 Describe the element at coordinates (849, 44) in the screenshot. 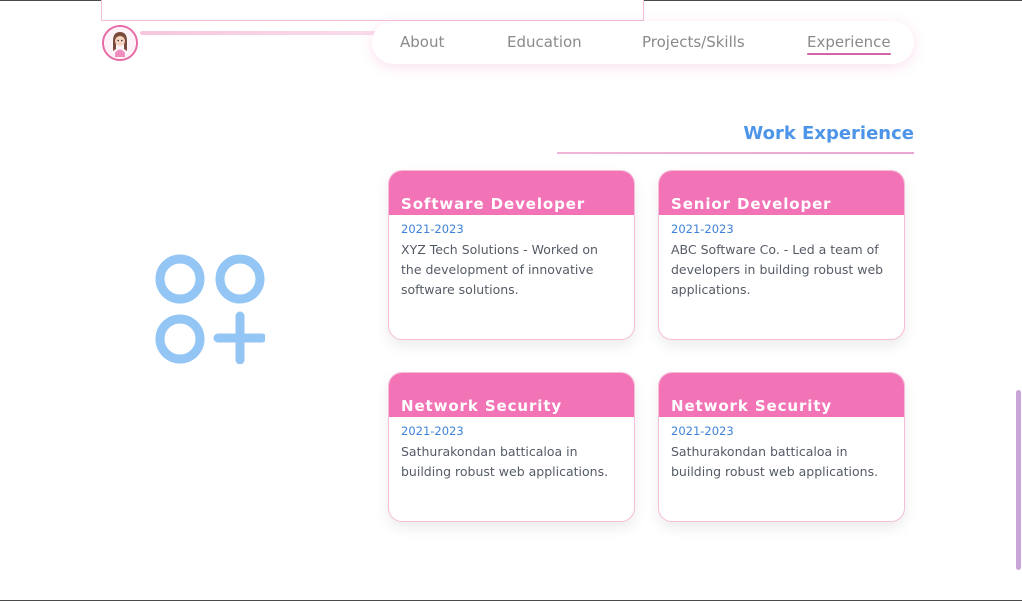

I see `nav-experience: Experience` at that location.